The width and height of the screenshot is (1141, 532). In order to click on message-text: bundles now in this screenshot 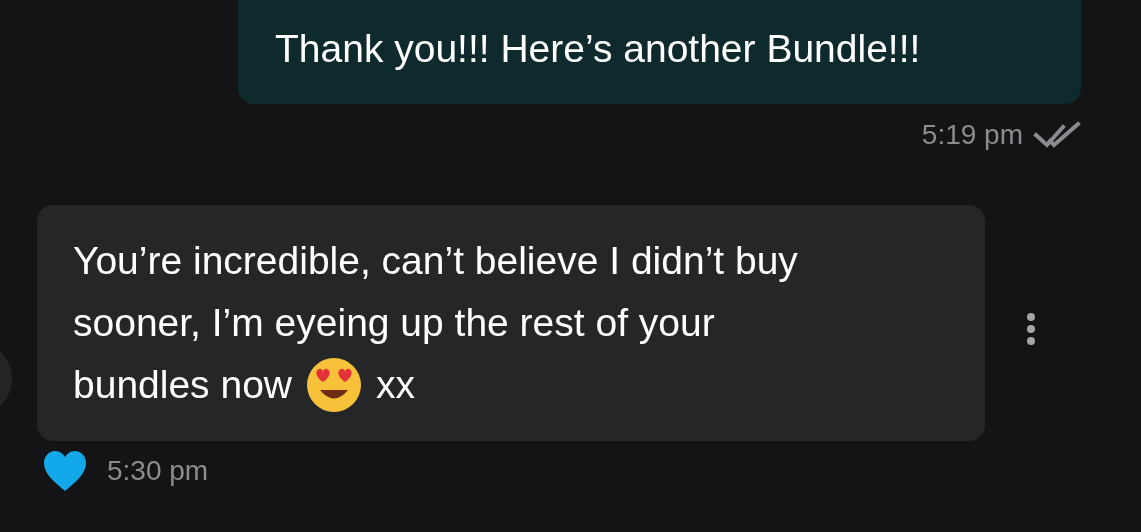, I will do `click(182, 385)`.